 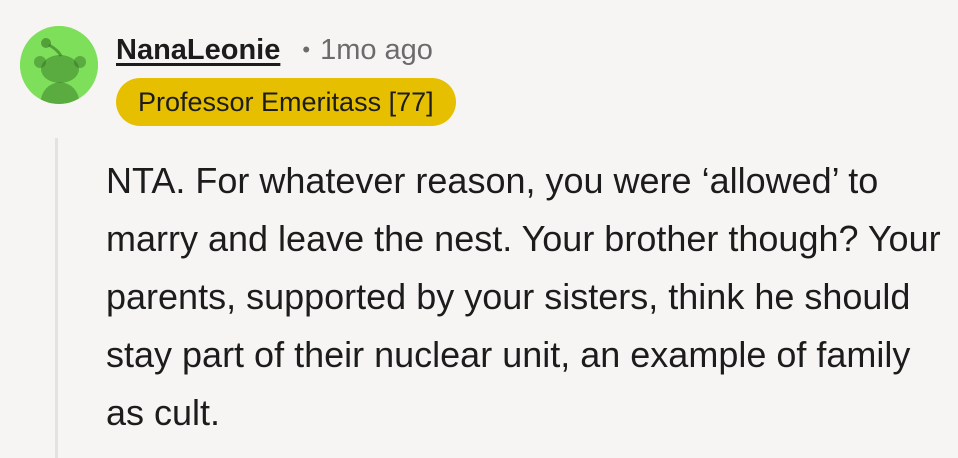 I want to click on comment-header: NanaLeonie • 1mo ago, so click(x=274, y=50).